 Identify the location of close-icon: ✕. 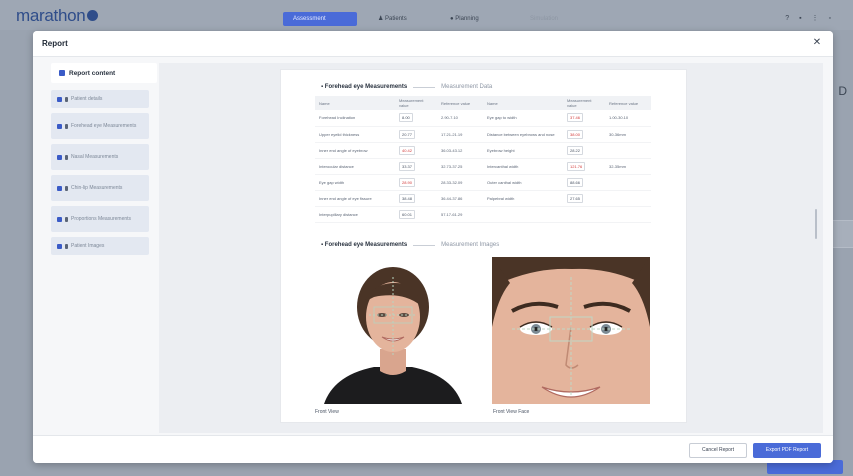
(817, 43).